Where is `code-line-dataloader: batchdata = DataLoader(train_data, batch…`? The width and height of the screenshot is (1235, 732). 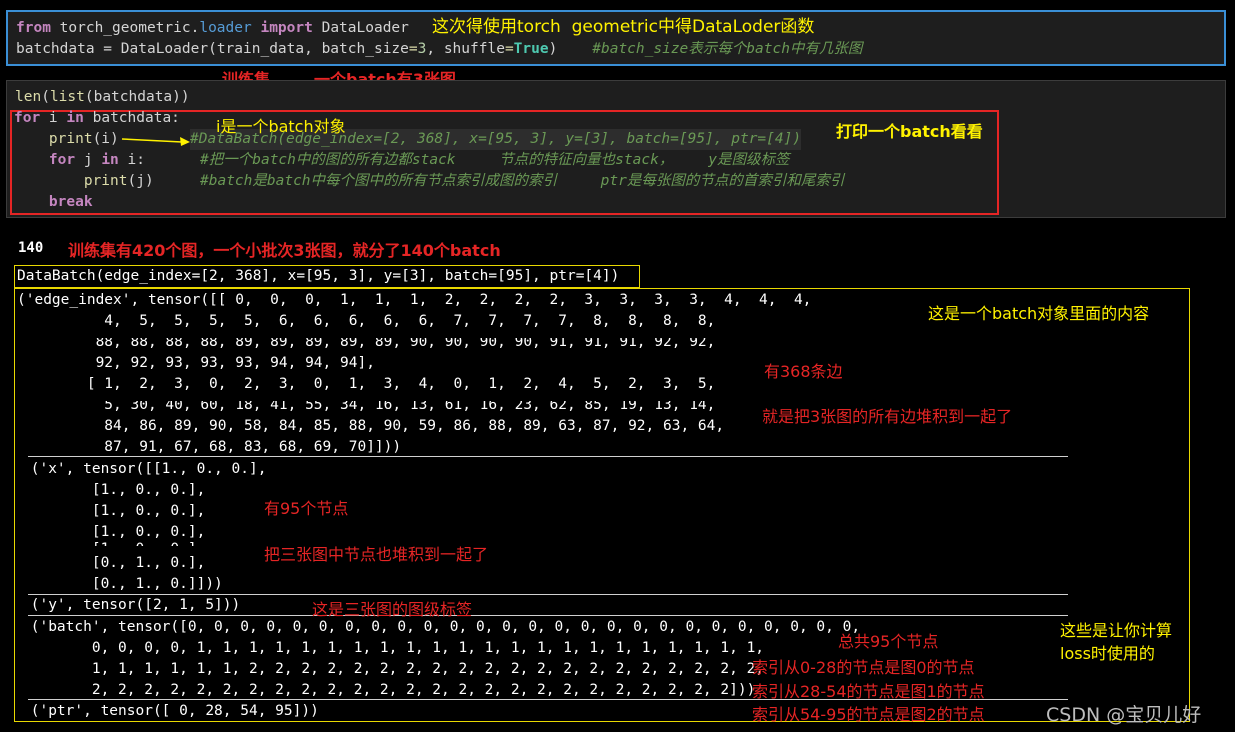 code-line-dataloader: batchdata = DataLoader(train_data, batch… is located at coordinates (439, 49).